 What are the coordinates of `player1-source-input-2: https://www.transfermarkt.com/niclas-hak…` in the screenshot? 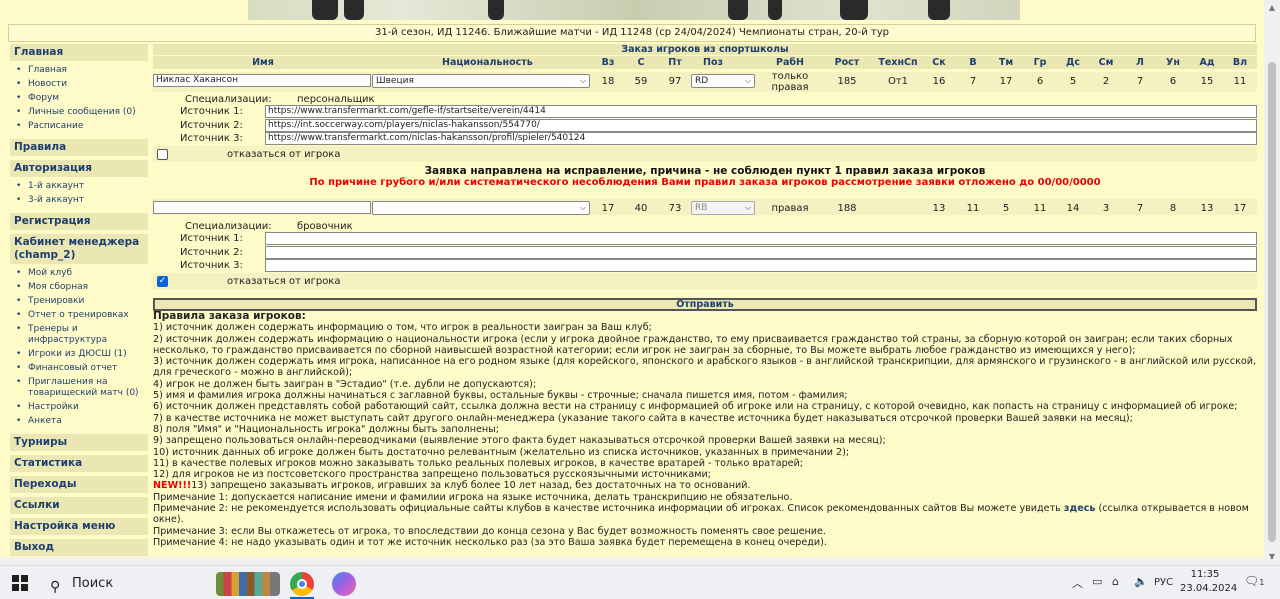 It's located at (761, 138).